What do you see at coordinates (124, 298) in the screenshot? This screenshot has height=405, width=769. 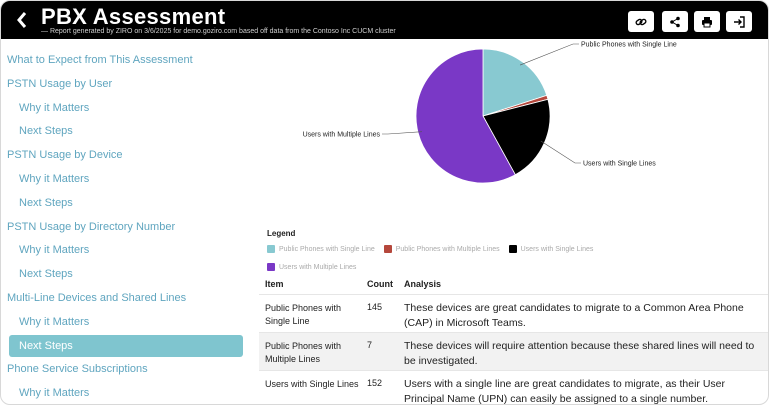 I see `sidebar-section-link: Multi-Line Devices and Shared Lines` at bounding box center [124, 298].